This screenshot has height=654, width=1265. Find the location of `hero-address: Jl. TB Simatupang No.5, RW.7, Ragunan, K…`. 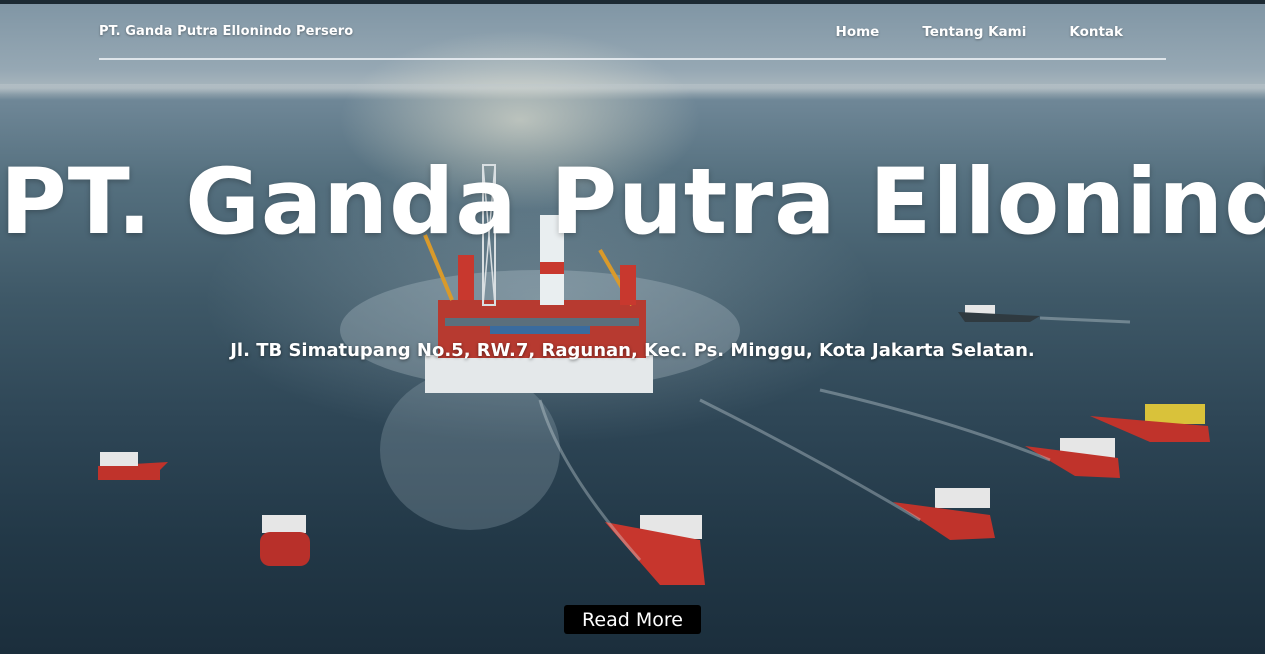

hero-address: Jl. TB Simatupang No.5, RW.7, Ragunan, K… is located at coordinates (632, 350).